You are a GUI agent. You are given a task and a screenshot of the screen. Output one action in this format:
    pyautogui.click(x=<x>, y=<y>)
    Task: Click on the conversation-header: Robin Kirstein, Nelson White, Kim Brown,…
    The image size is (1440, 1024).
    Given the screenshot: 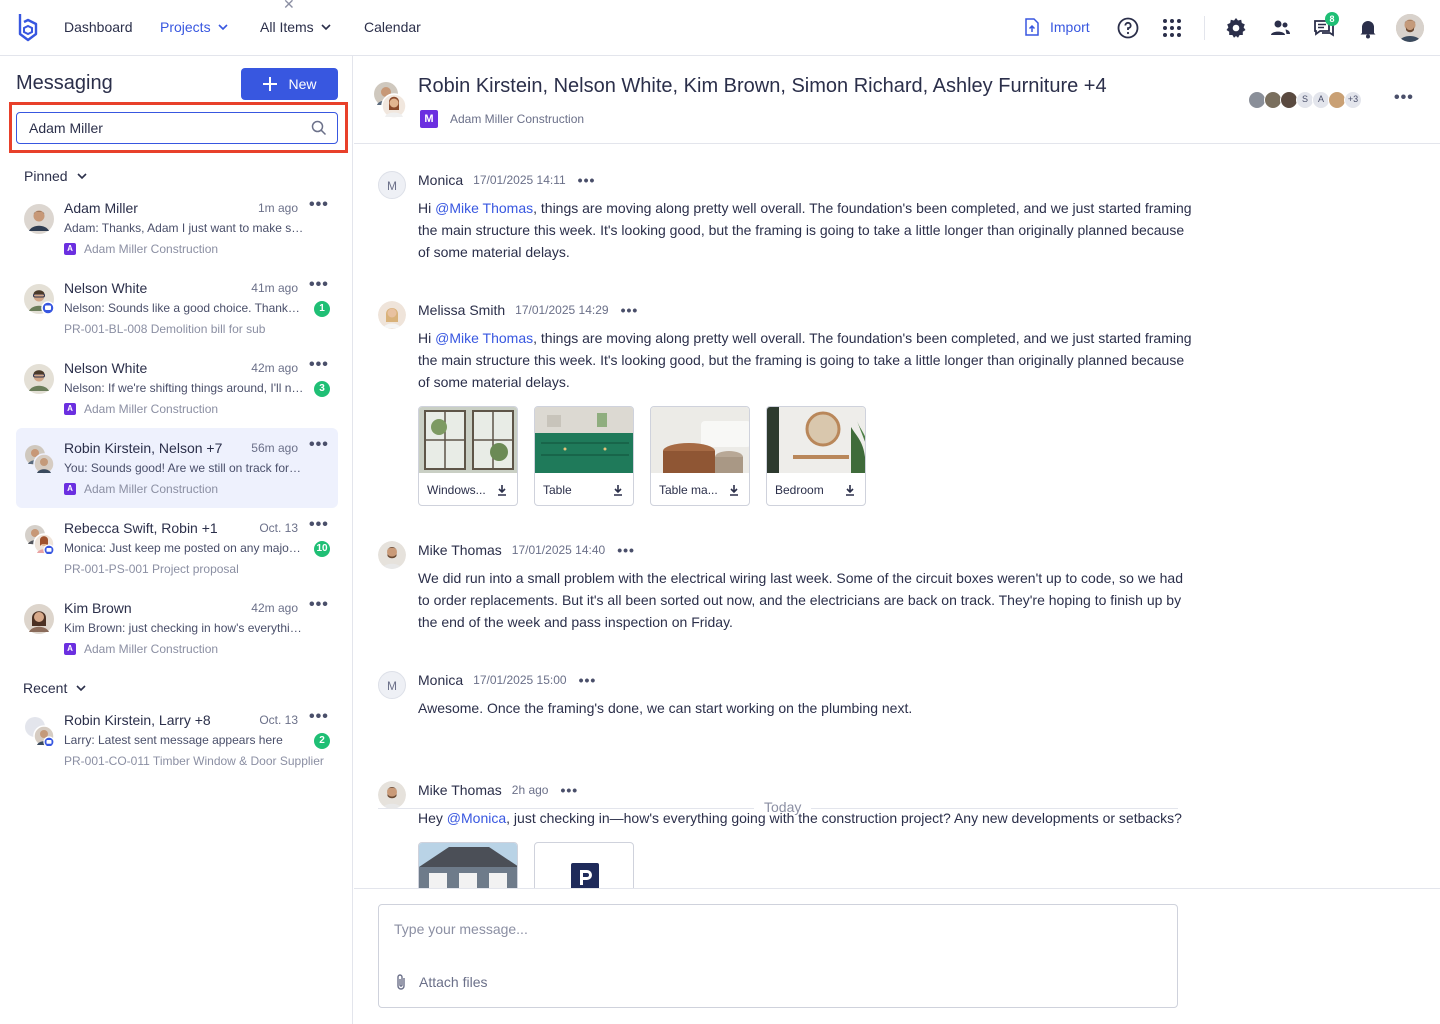 What is the action you would take?
    pyautogui.click(x=897, y=100)
    